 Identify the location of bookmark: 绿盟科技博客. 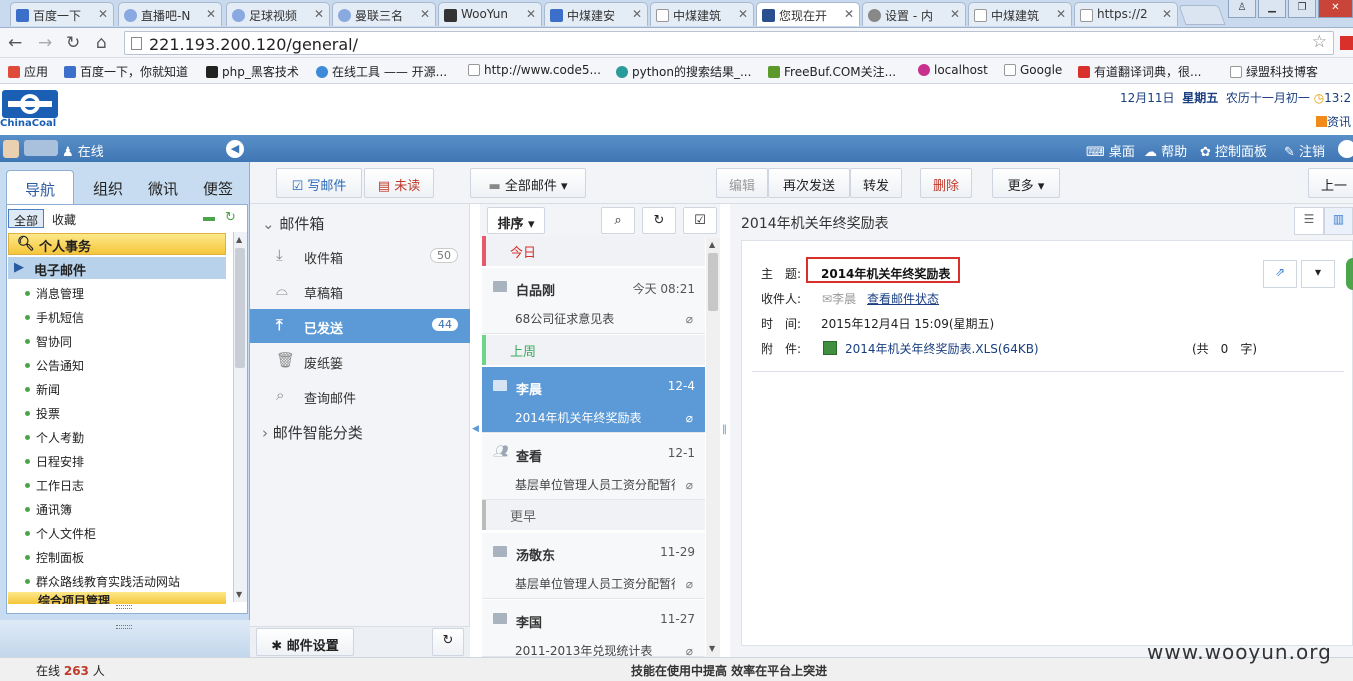
(1274, 71).